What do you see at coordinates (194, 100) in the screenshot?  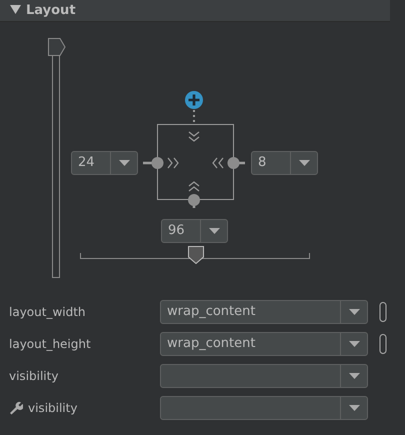 I see `add-icon` at bounding box center [194, 100].